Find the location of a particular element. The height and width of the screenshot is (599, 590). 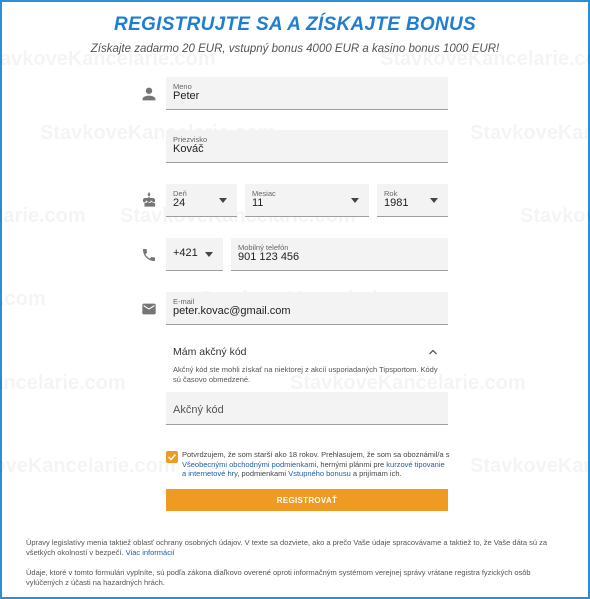

check-icon is located at coordinates (172, 457).